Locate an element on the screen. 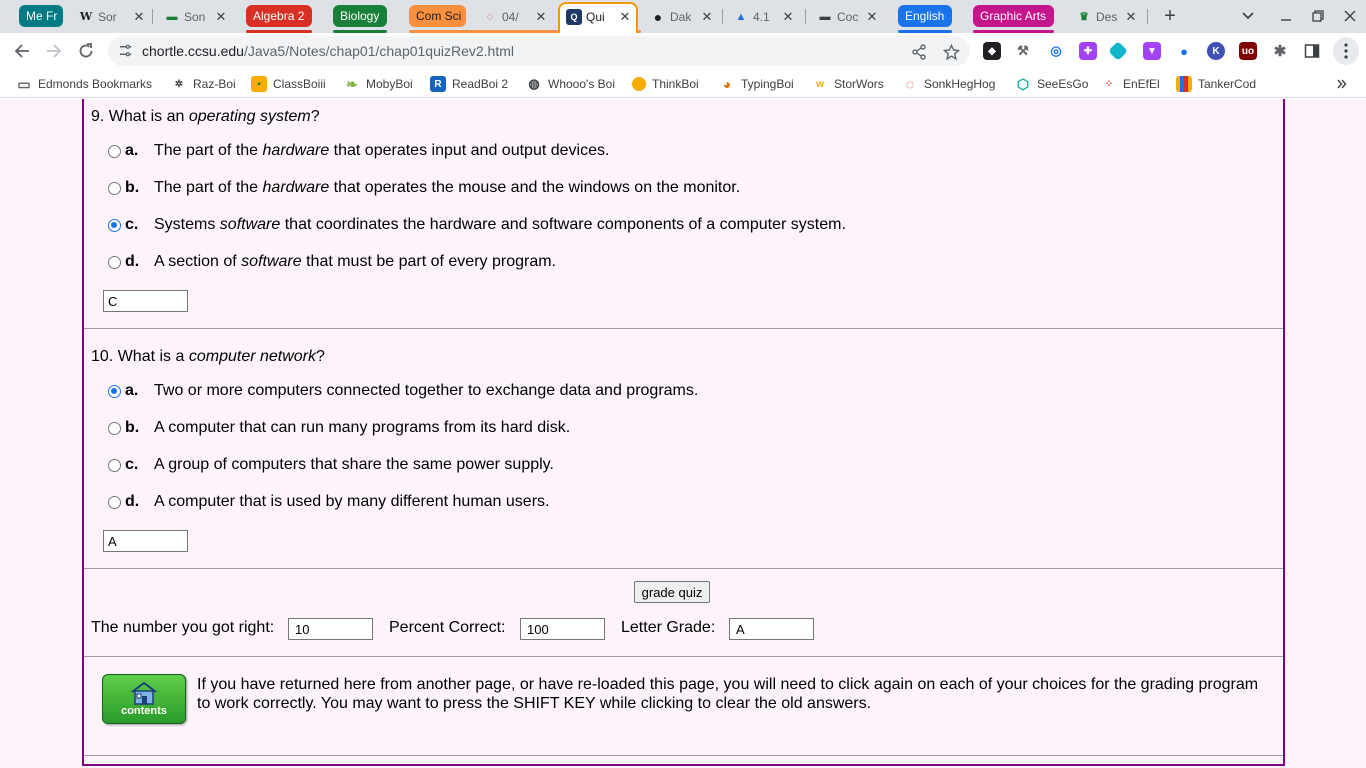 Image resolution: width=1366 pixels, height=768 pixels. bookmark-whooos-boi: ◍ Whooo's Boi is located at coordinates (570, 84).